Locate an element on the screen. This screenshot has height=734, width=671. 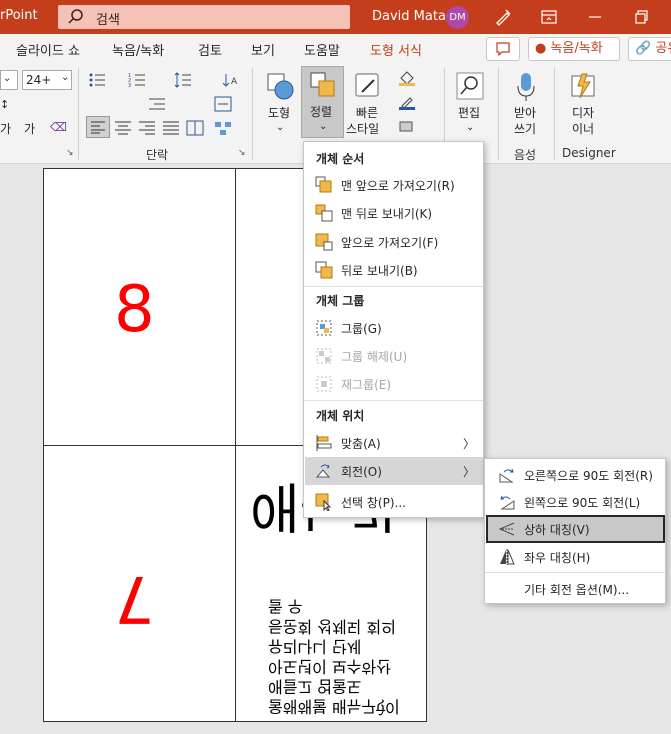
menu-align: 맞춤(A) 〉 is located at coordinates (394, 443).